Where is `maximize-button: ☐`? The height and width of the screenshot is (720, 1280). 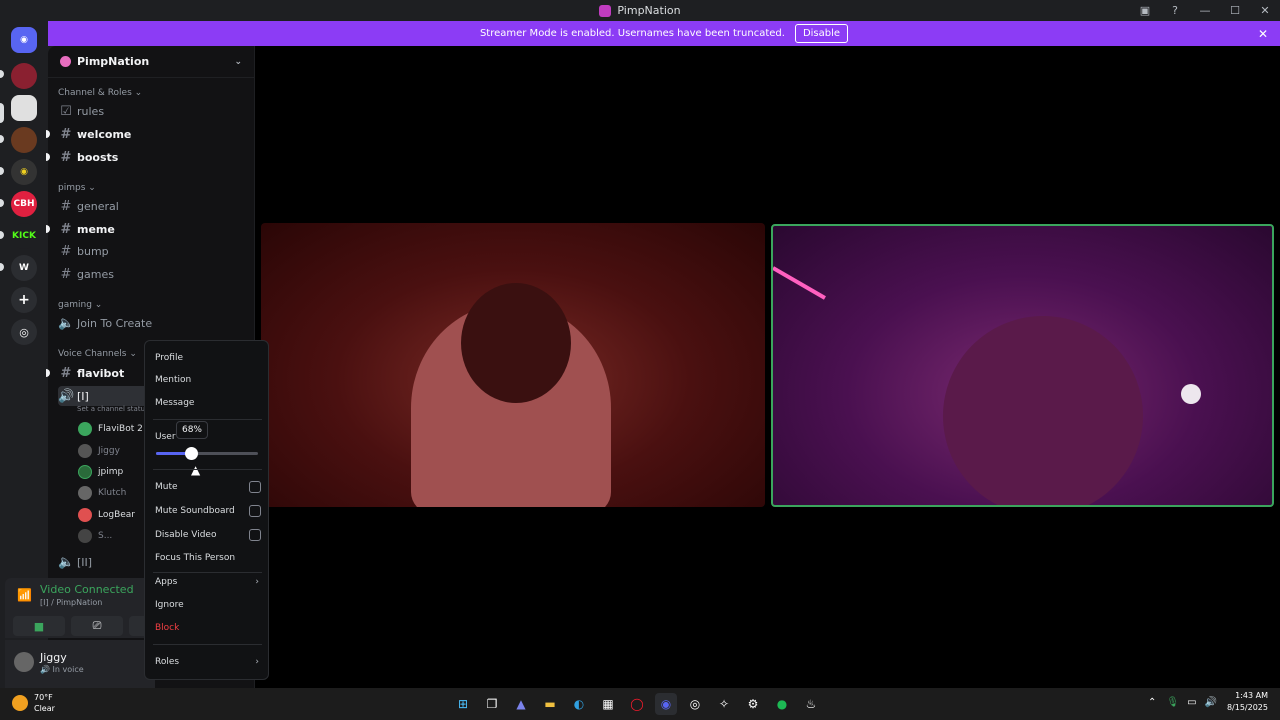
maximize-button: ☐ is located at coordinates (1235, 10).